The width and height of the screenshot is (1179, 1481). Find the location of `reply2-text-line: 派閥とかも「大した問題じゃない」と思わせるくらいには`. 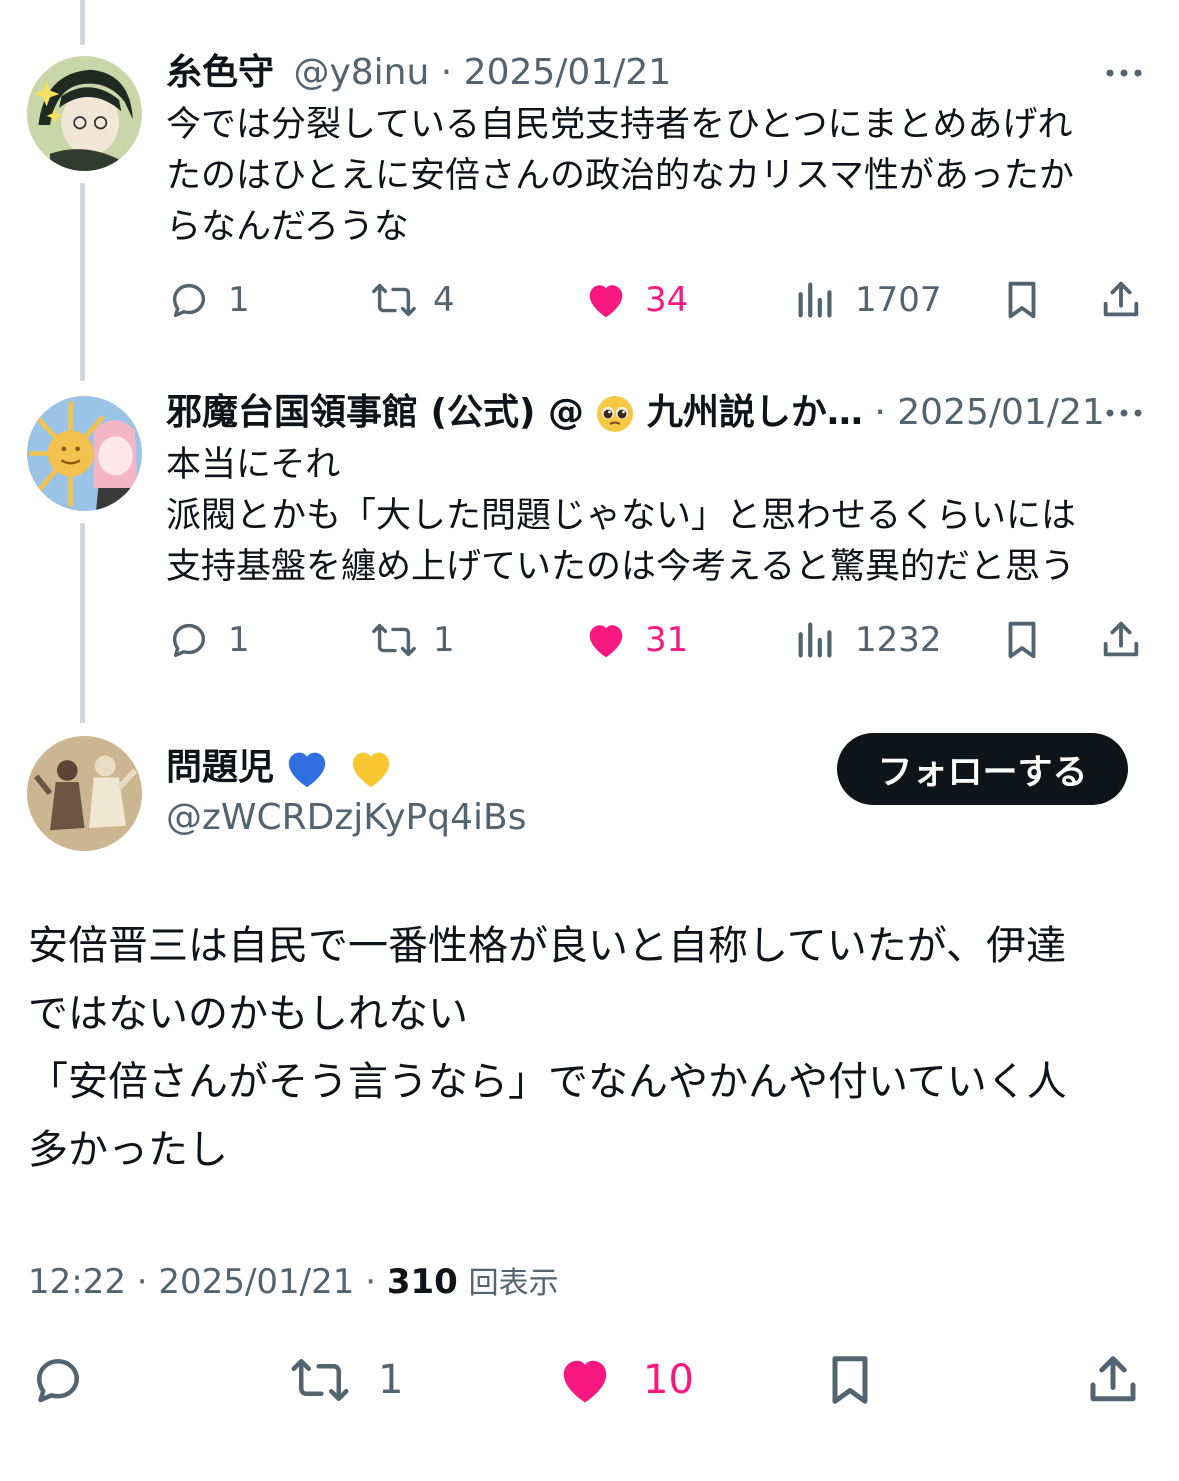

reply2-text-line: 派閥とかも「大した問題じゃない」と思わせるくらいには is located at coordinates (621, 516).